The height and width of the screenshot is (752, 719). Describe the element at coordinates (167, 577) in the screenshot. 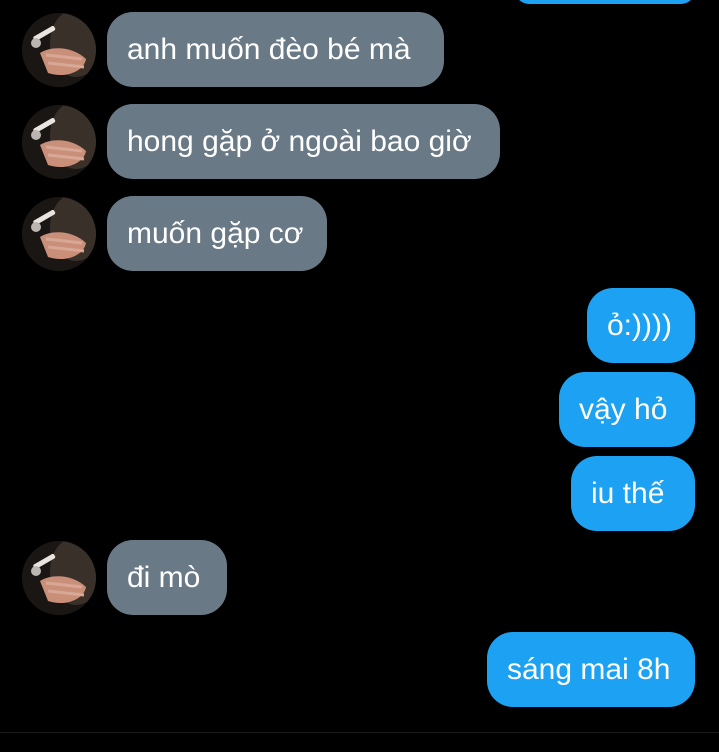

I see `incoming-message-bubble: đi mò` at that location.